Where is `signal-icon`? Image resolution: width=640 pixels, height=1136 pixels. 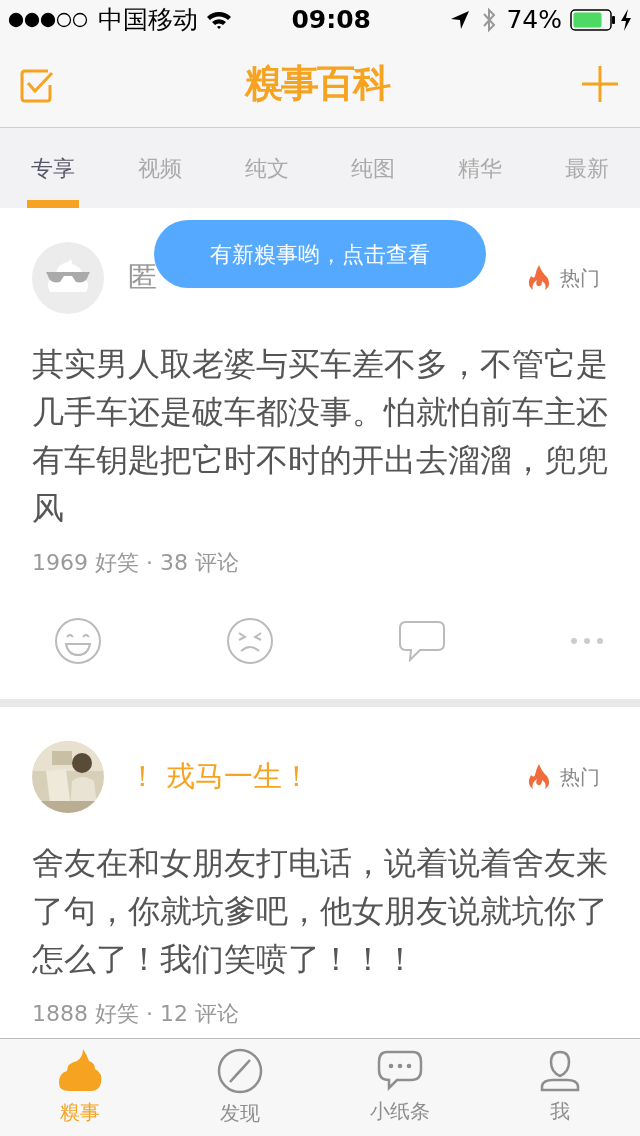
signal-icon is located at coordinates (49, 20).